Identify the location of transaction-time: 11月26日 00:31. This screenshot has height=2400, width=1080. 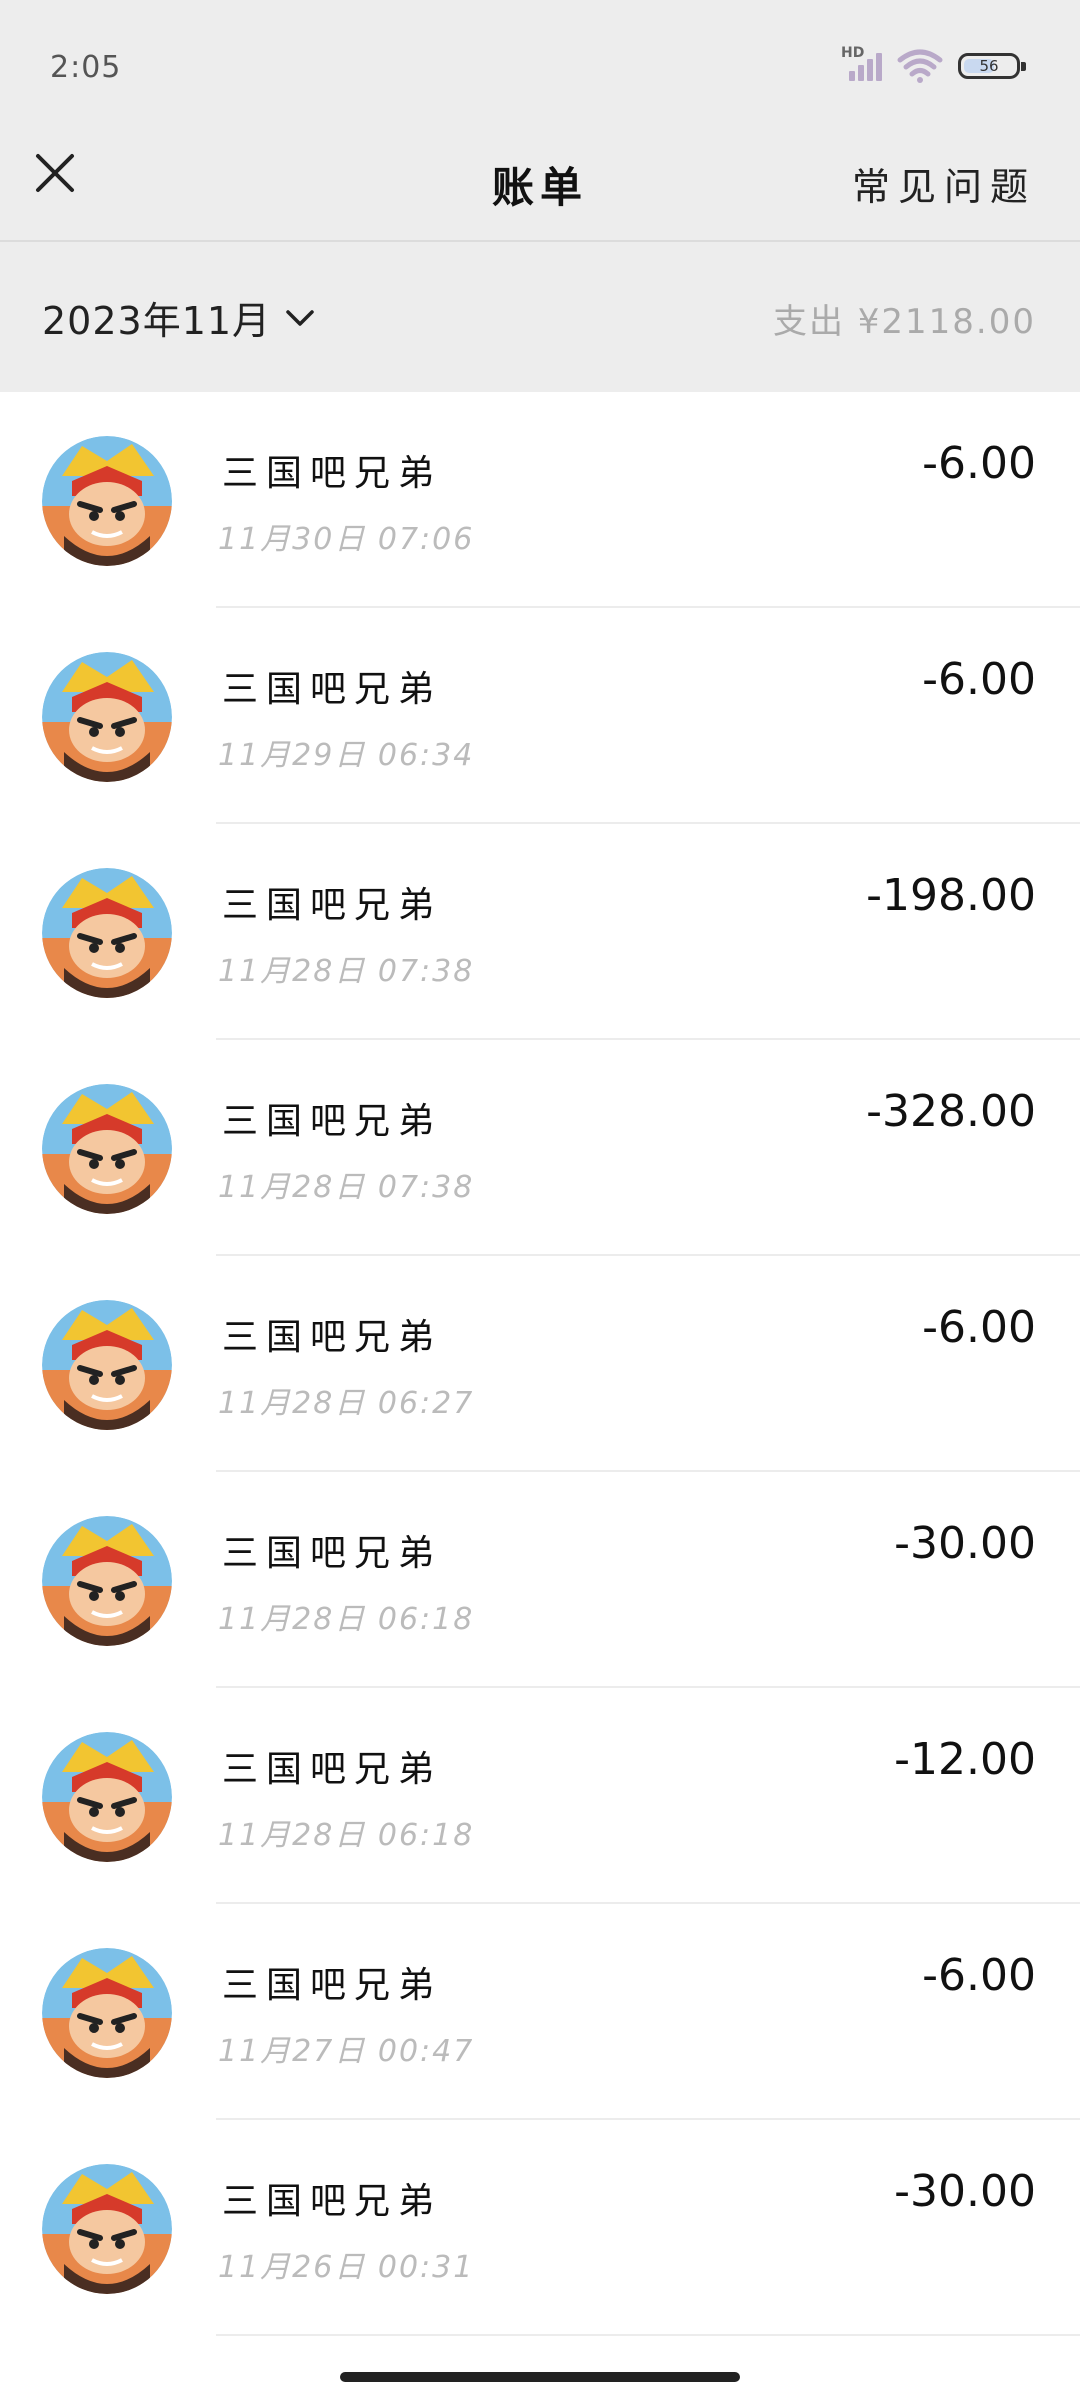
(346, 2267).